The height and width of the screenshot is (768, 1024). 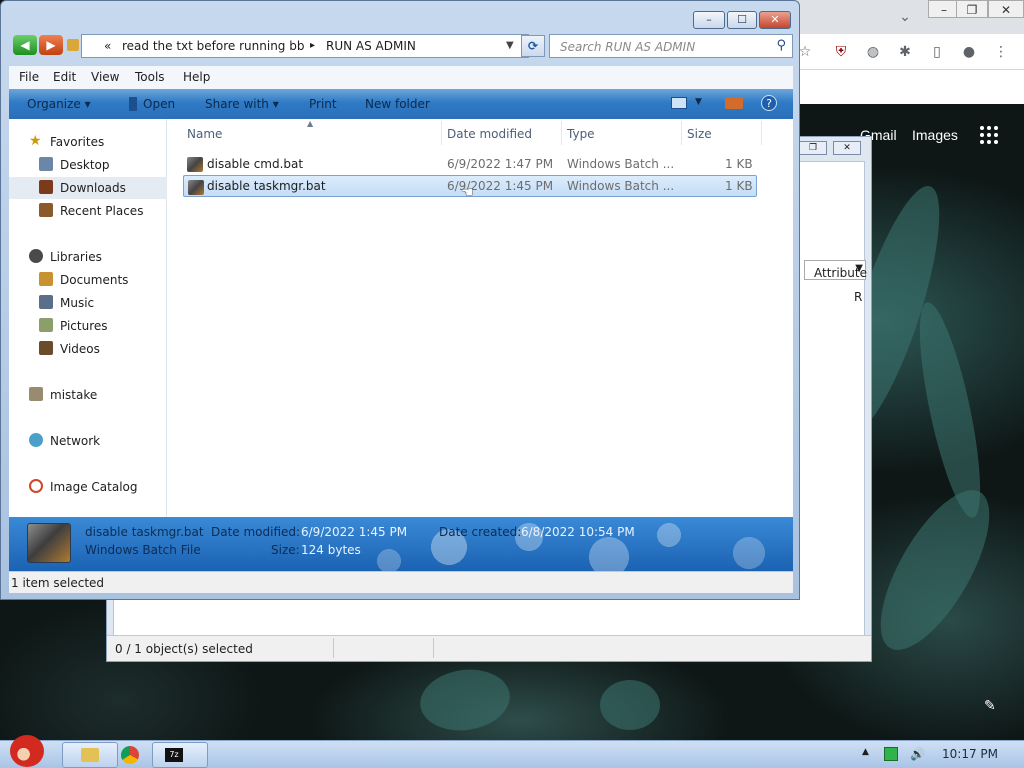 I want to click on column-name: Name, so click(x=204, y=134).